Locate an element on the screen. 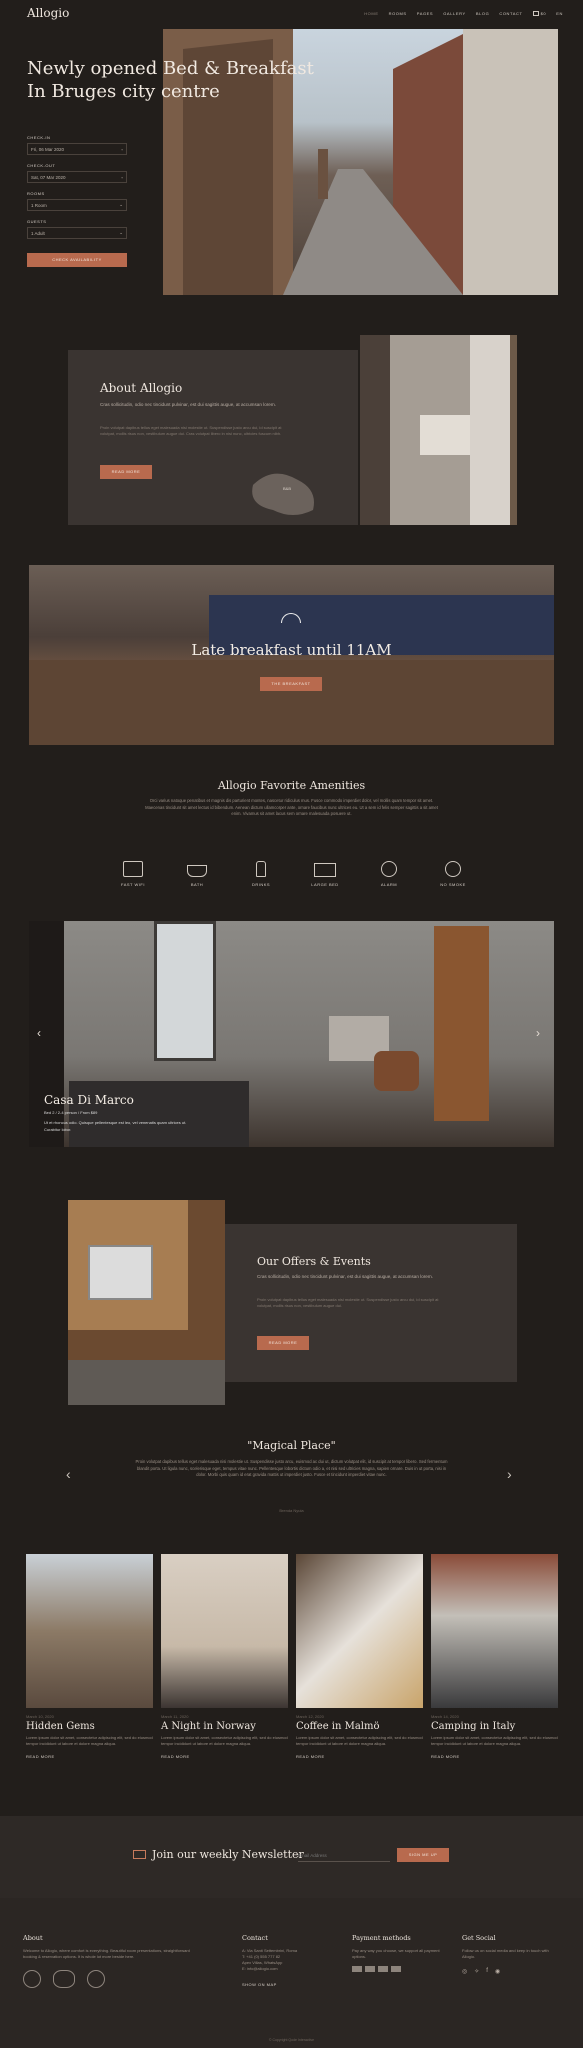 The image size is (583, 2048). footer-payment-title: Payment methods is located at coordinates (381, 1938).